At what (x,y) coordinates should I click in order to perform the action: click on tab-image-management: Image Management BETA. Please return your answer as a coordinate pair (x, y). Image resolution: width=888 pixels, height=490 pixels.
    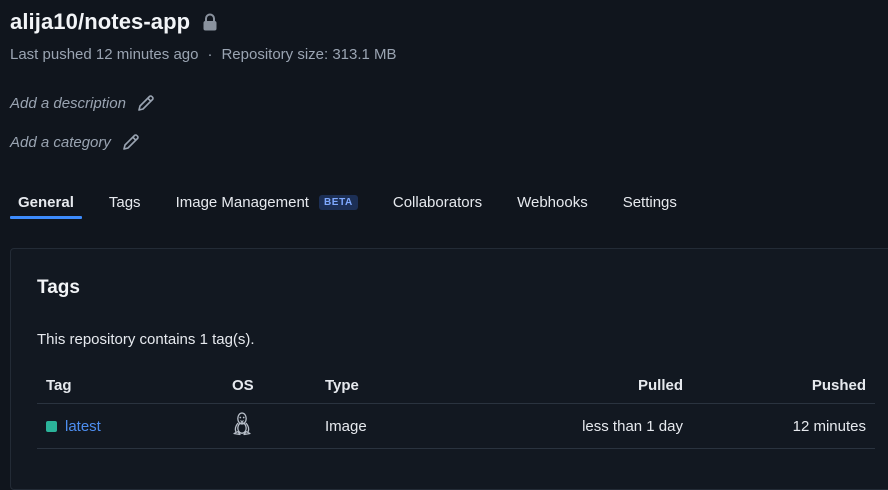
    Looking at the image, I should click on (267, 205).